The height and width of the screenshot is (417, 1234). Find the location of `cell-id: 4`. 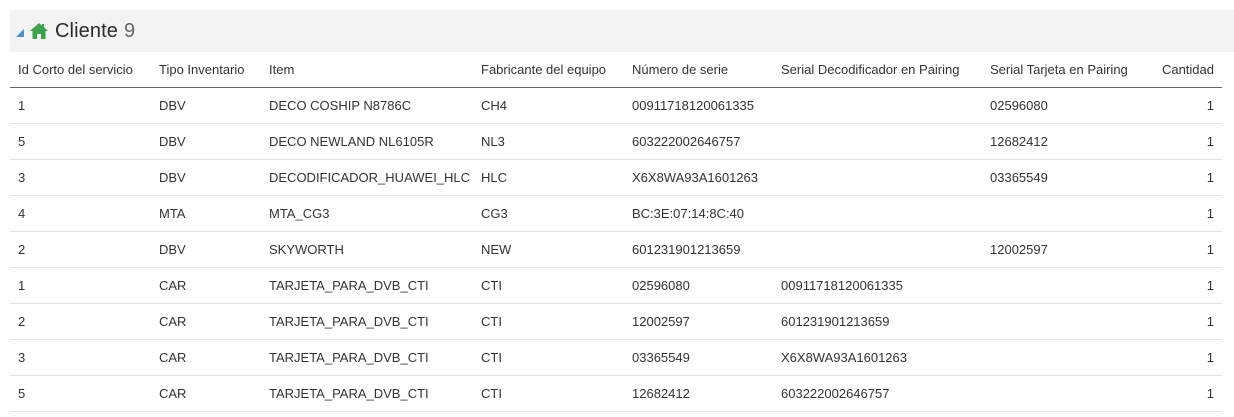

cell-id: 4 is located at coordinates (80, 213).